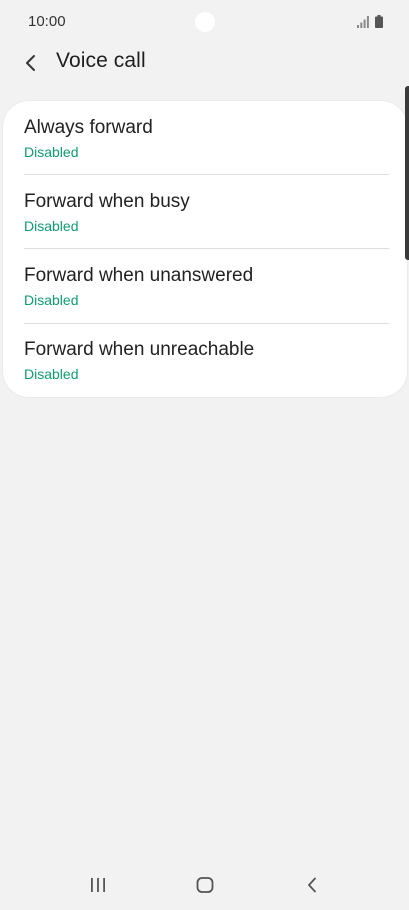 Image resolution: width=409 pixels, height=910 pixels. What do you see at coordinates (407, 173) in the screenshot?
I see `scroll-indicator` at bounding box center [407, 173].